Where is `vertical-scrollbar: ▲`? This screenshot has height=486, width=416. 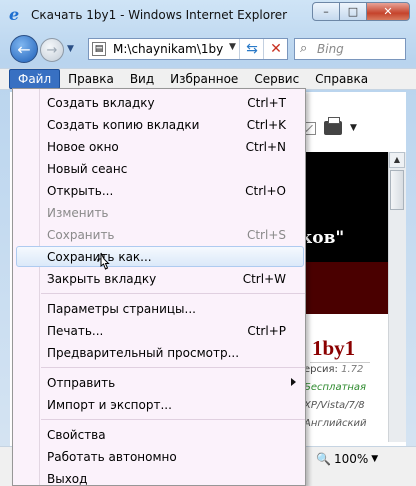
vertical-scrollbar: ▲ is located at coordinates (397, 297).